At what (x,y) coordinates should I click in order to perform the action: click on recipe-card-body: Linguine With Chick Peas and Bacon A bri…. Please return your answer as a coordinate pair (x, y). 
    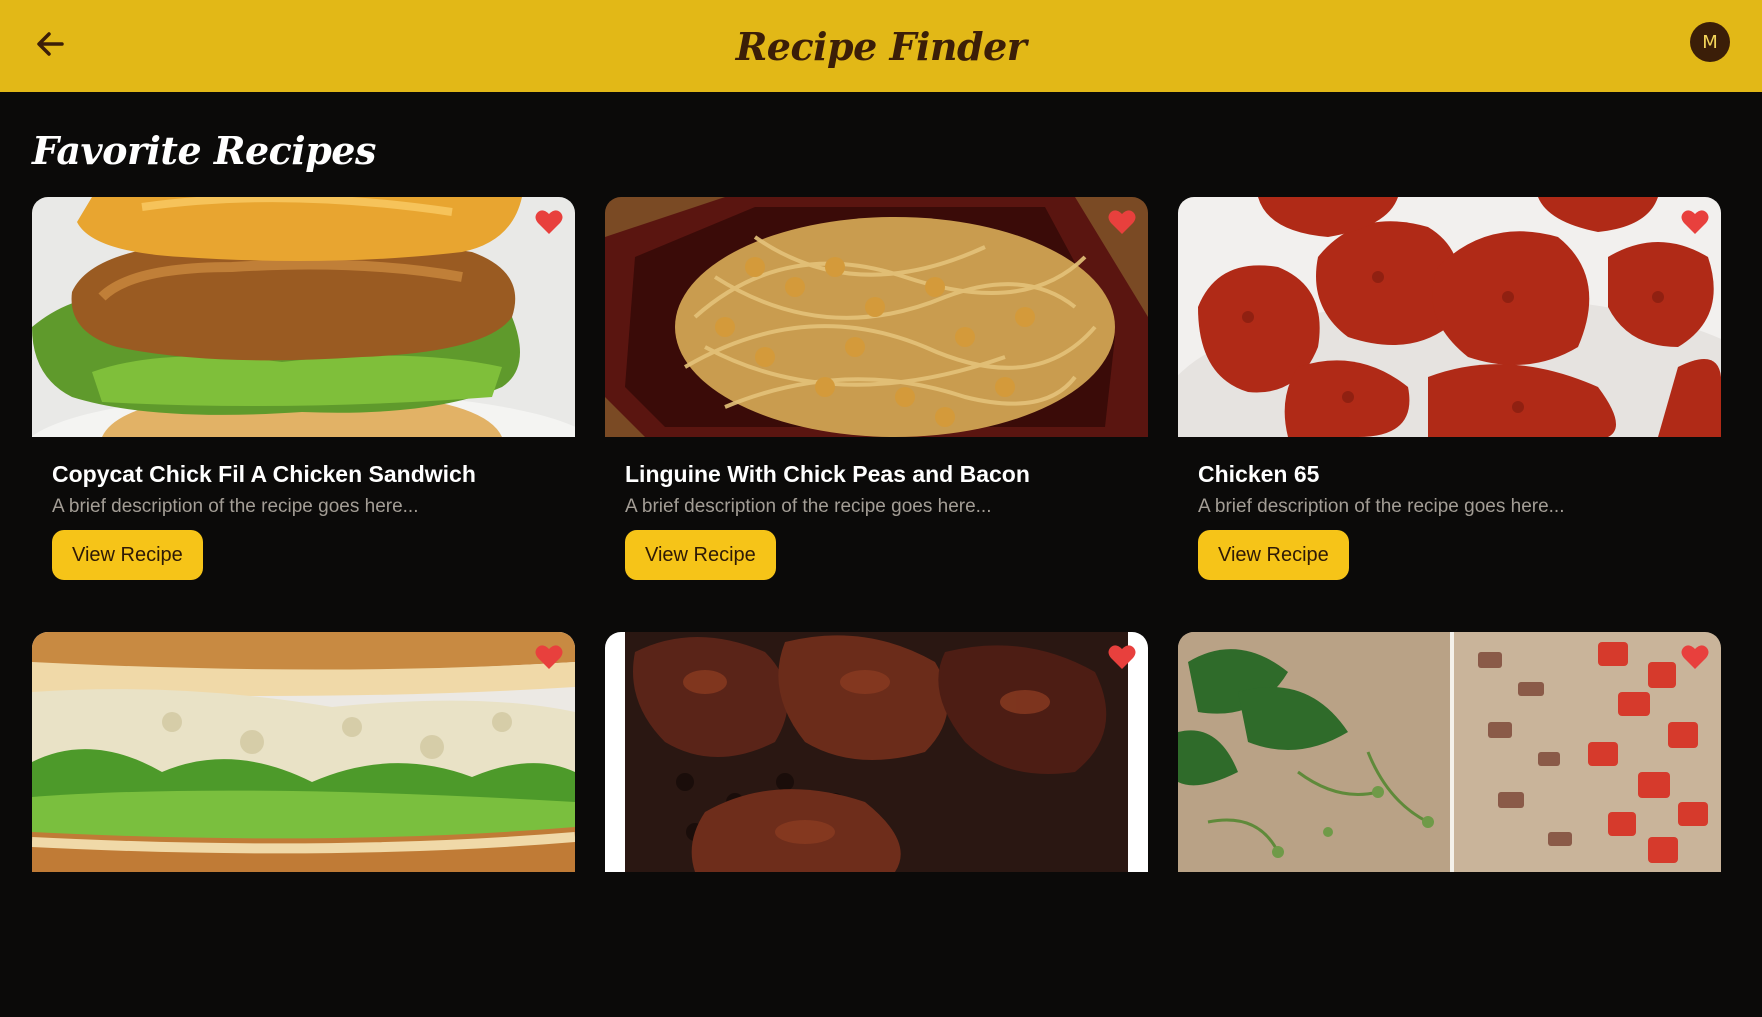
    Looking at the image, I should click on (876, 508).